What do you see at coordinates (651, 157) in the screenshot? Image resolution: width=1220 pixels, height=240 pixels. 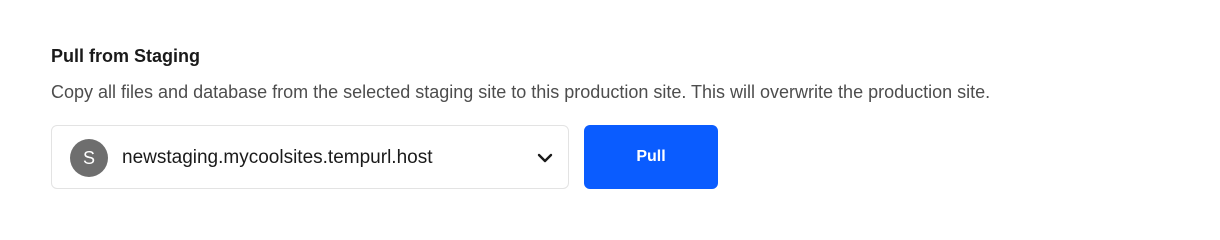 I see `pull-button: Pull` at bounding box center [651, 157].